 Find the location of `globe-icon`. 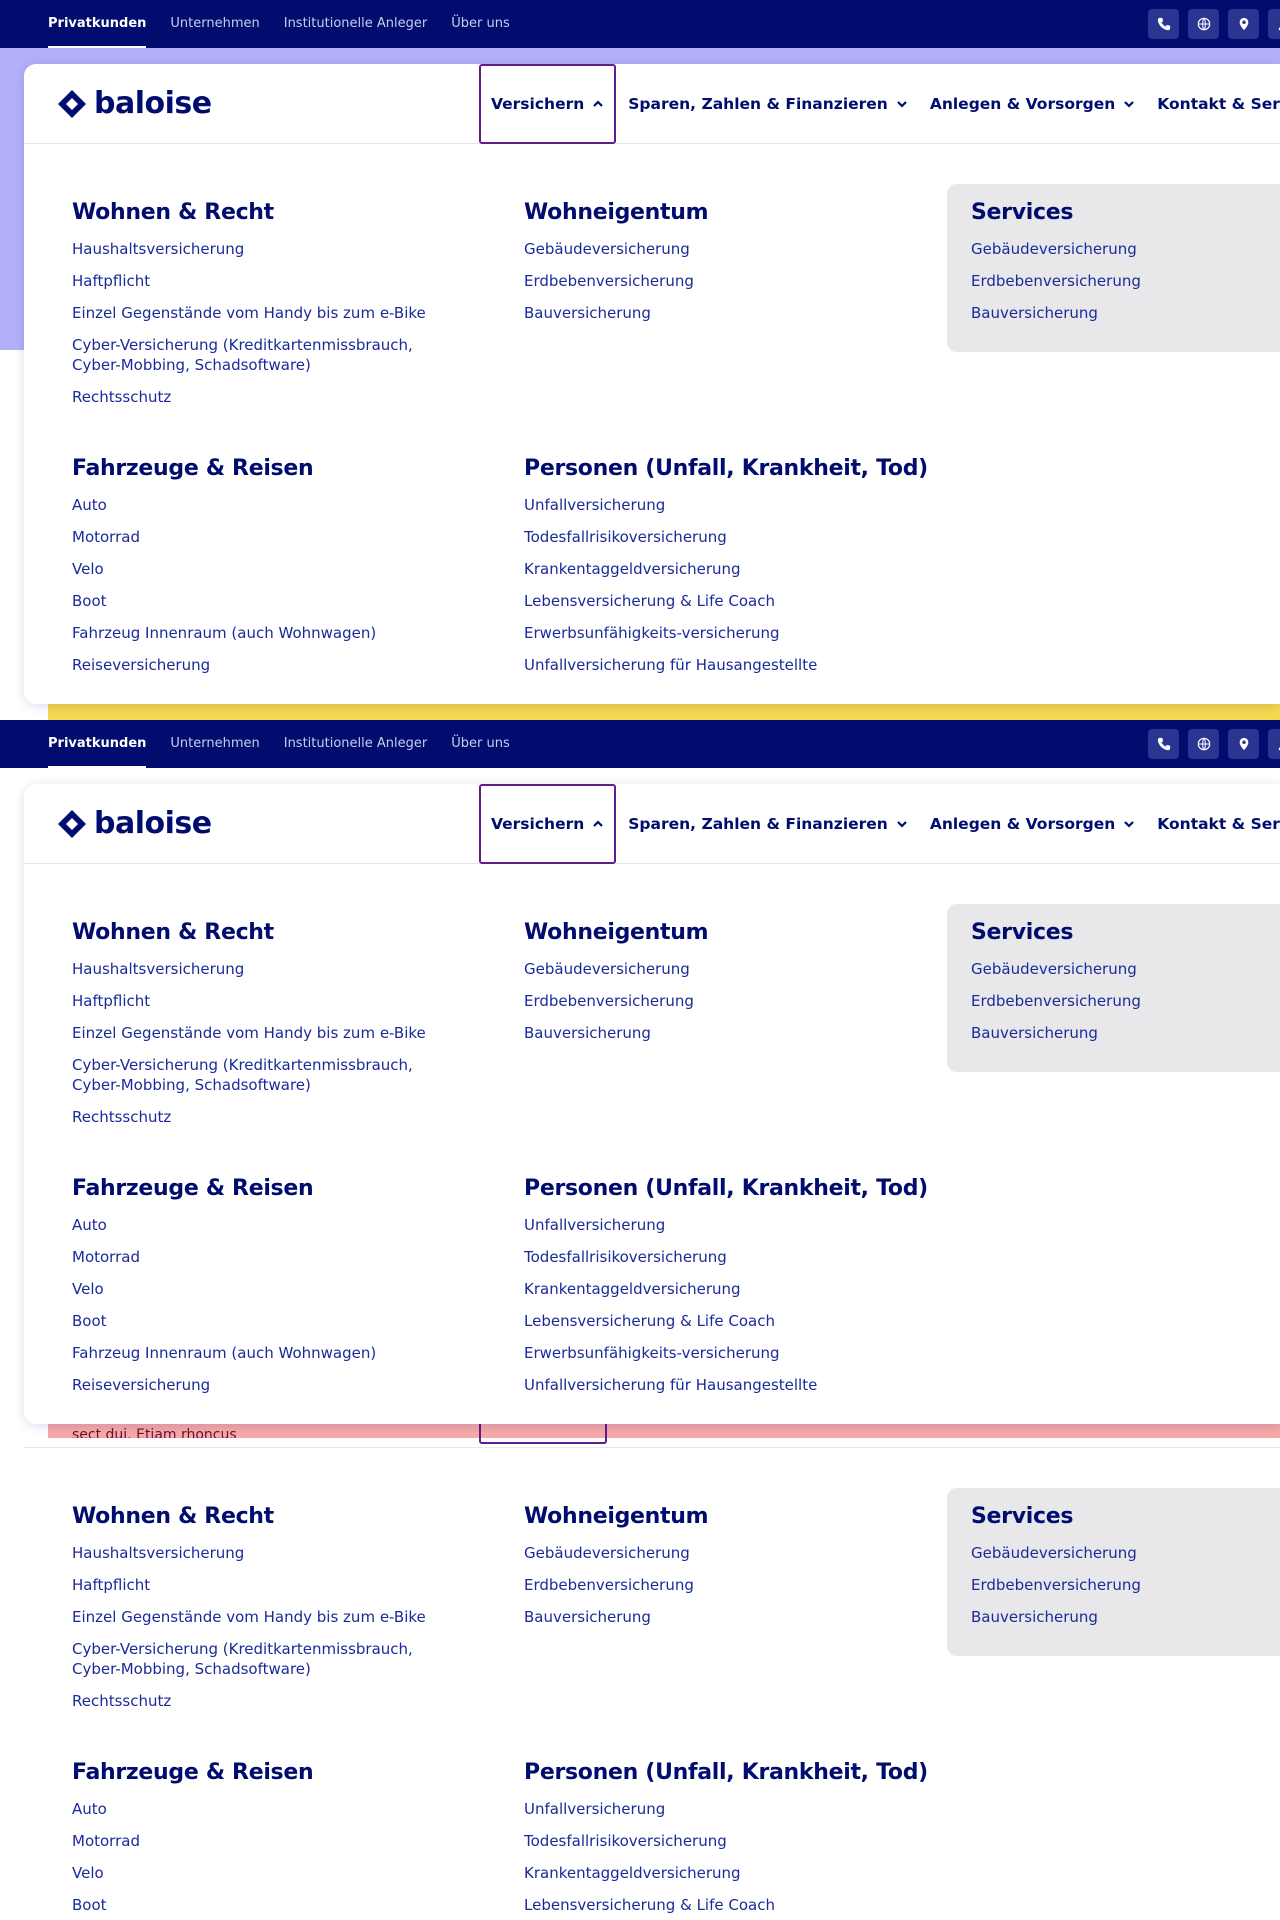

globe-icon is located at coordinates (1203, 24).